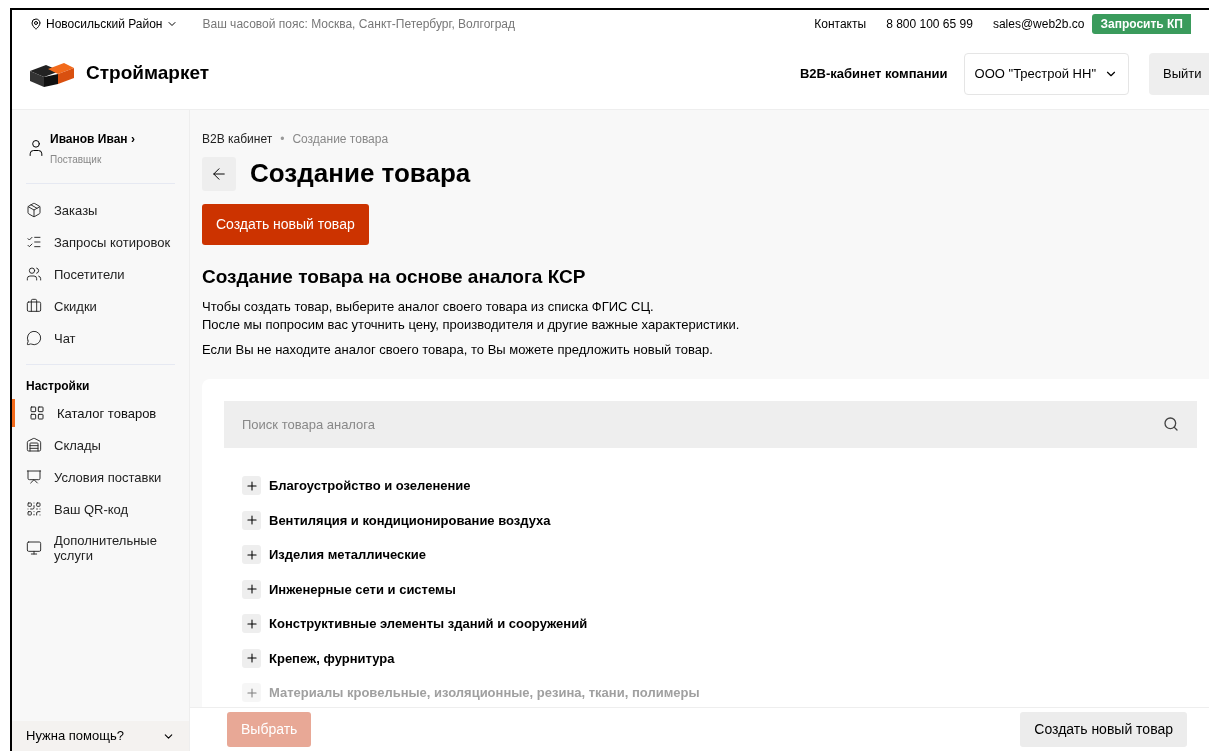 The height and width of the screenshot is (751, 1209). I want to click on sidebar-item: Дополнительные услуги, so click(100, 548).